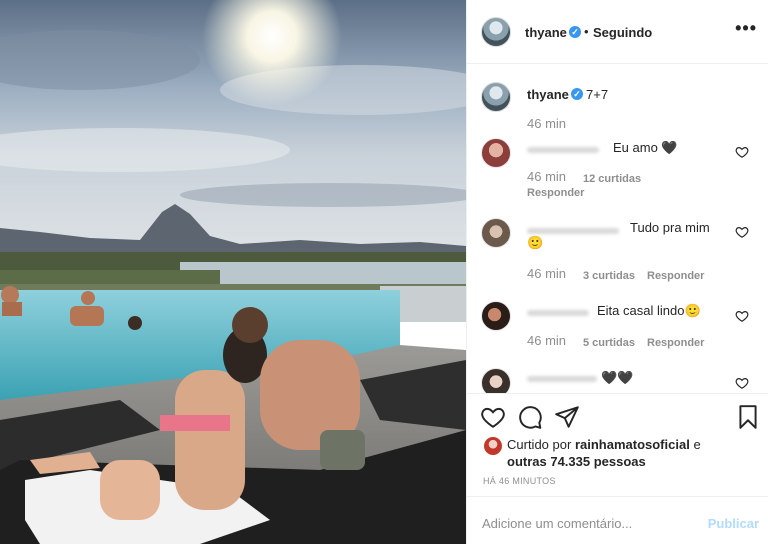  I want to click on post-header: thyane ✓ • Seguindo •••, so click(617, 32).